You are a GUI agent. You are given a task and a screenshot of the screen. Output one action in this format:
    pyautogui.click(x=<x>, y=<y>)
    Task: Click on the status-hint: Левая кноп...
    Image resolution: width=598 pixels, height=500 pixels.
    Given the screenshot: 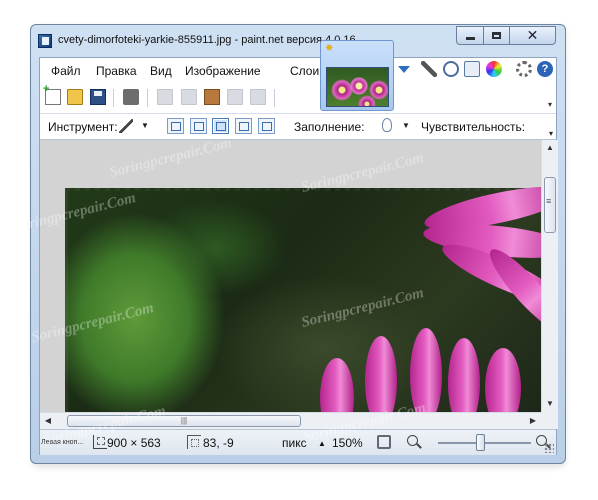 What is the action you would take?
    pyautogui.click(x=62, y=442)
    